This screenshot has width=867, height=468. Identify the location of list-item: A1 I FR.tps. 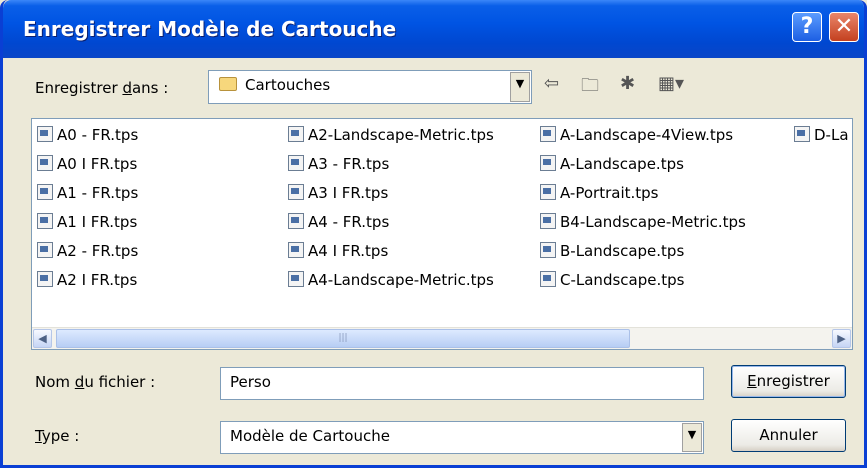
(87, 224).